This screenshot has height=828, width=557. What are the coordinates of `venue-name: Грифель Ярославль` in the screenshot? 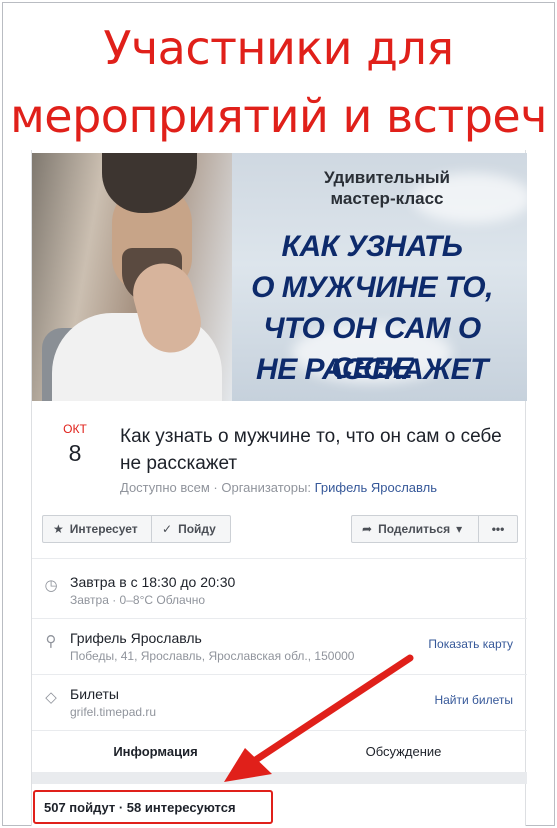 It's located at (136, 638).